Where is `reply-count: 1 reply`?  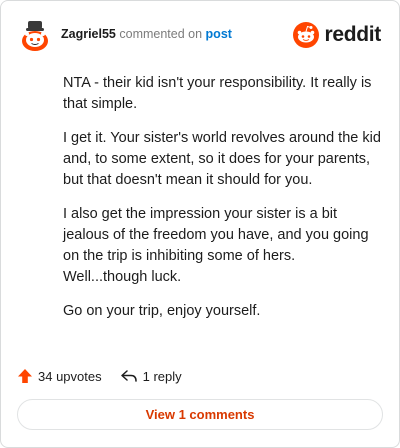 reply-count: 1 reply is located at coordinates (162, 376).